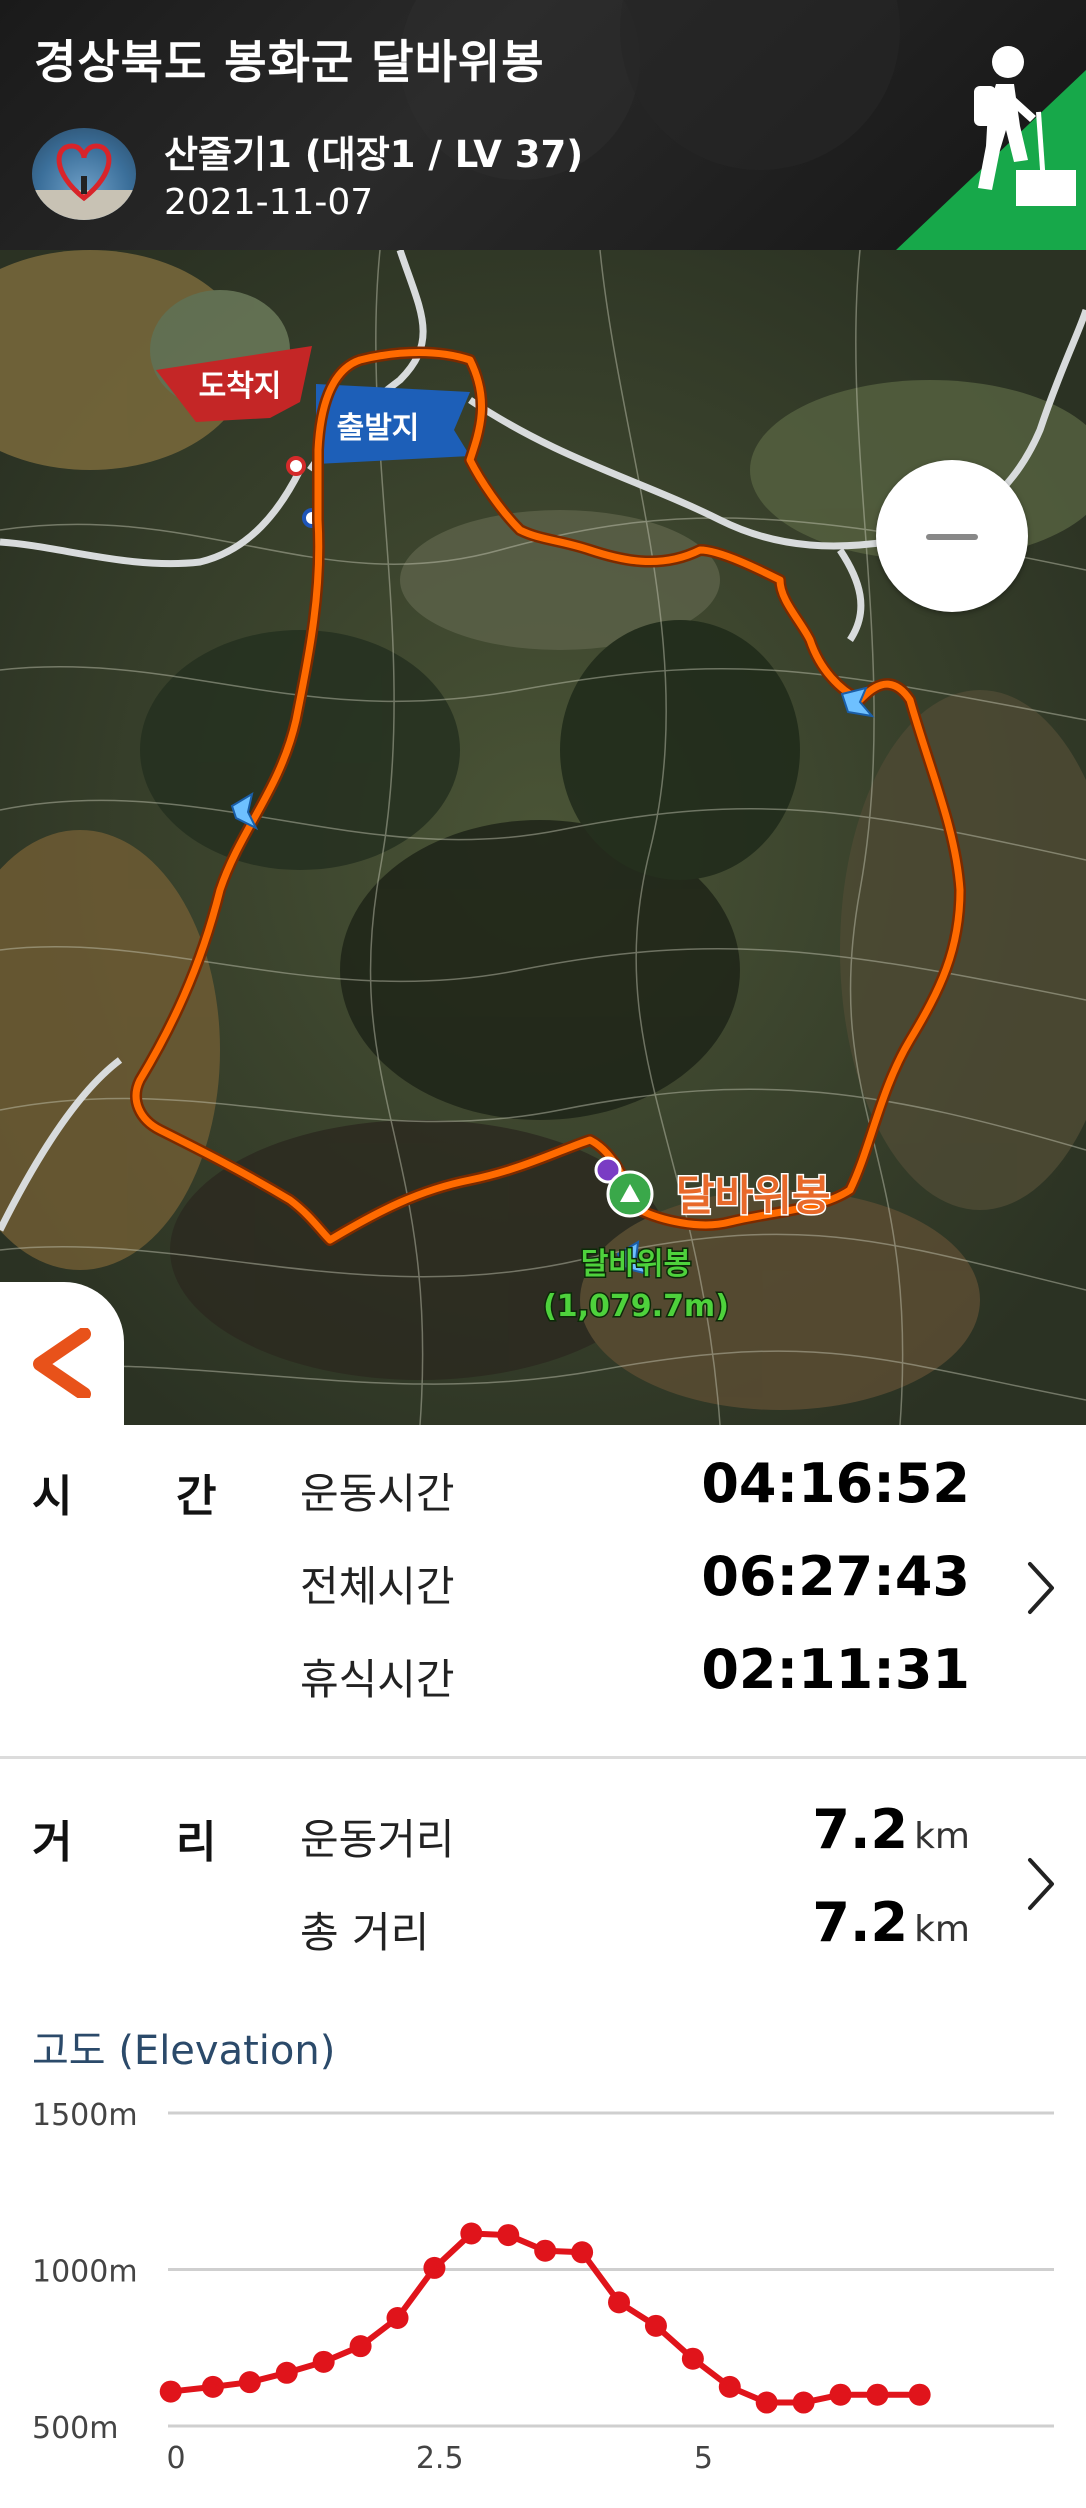  Describe the element at coordinates (1041, 1588) in the screenshot. I see `time-detail-chevron-icon` at that location.